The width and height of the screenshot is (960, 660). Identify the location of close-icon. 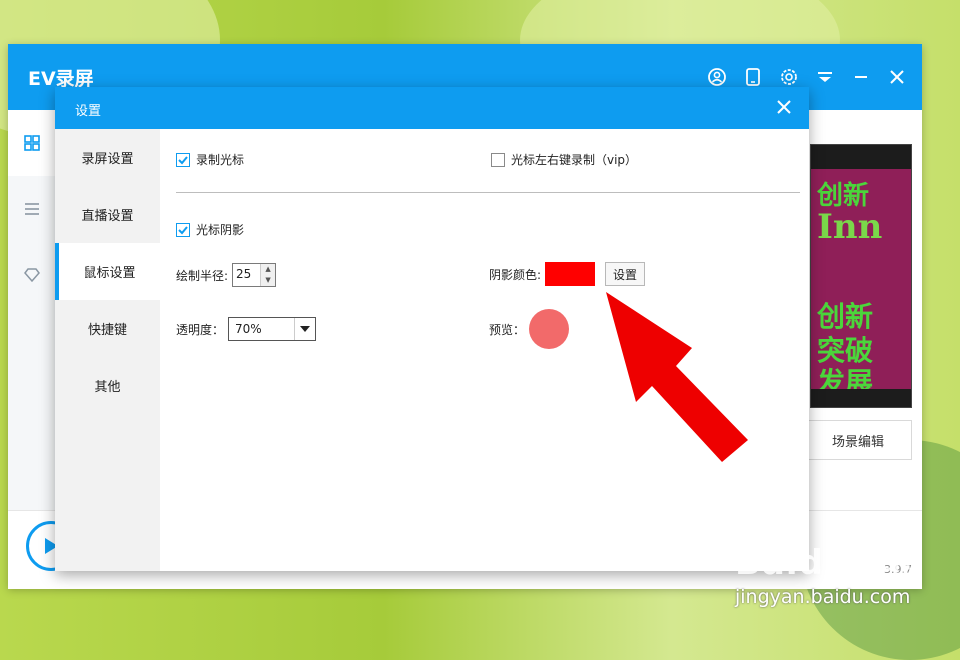
(897, 77).